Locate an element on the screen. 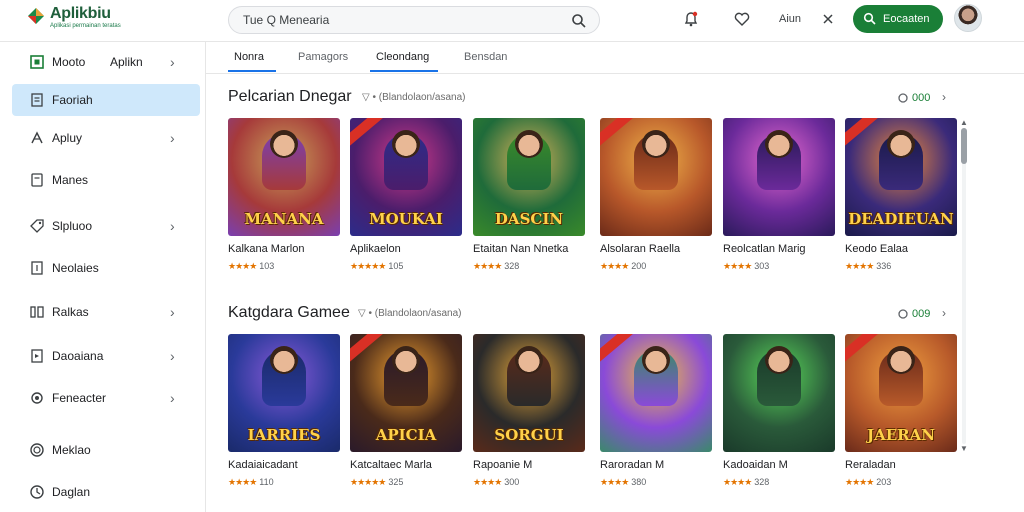 The height and width of the screenshot is (512, 1024). section-more-link: 009 is located at coordinates (921, 314).